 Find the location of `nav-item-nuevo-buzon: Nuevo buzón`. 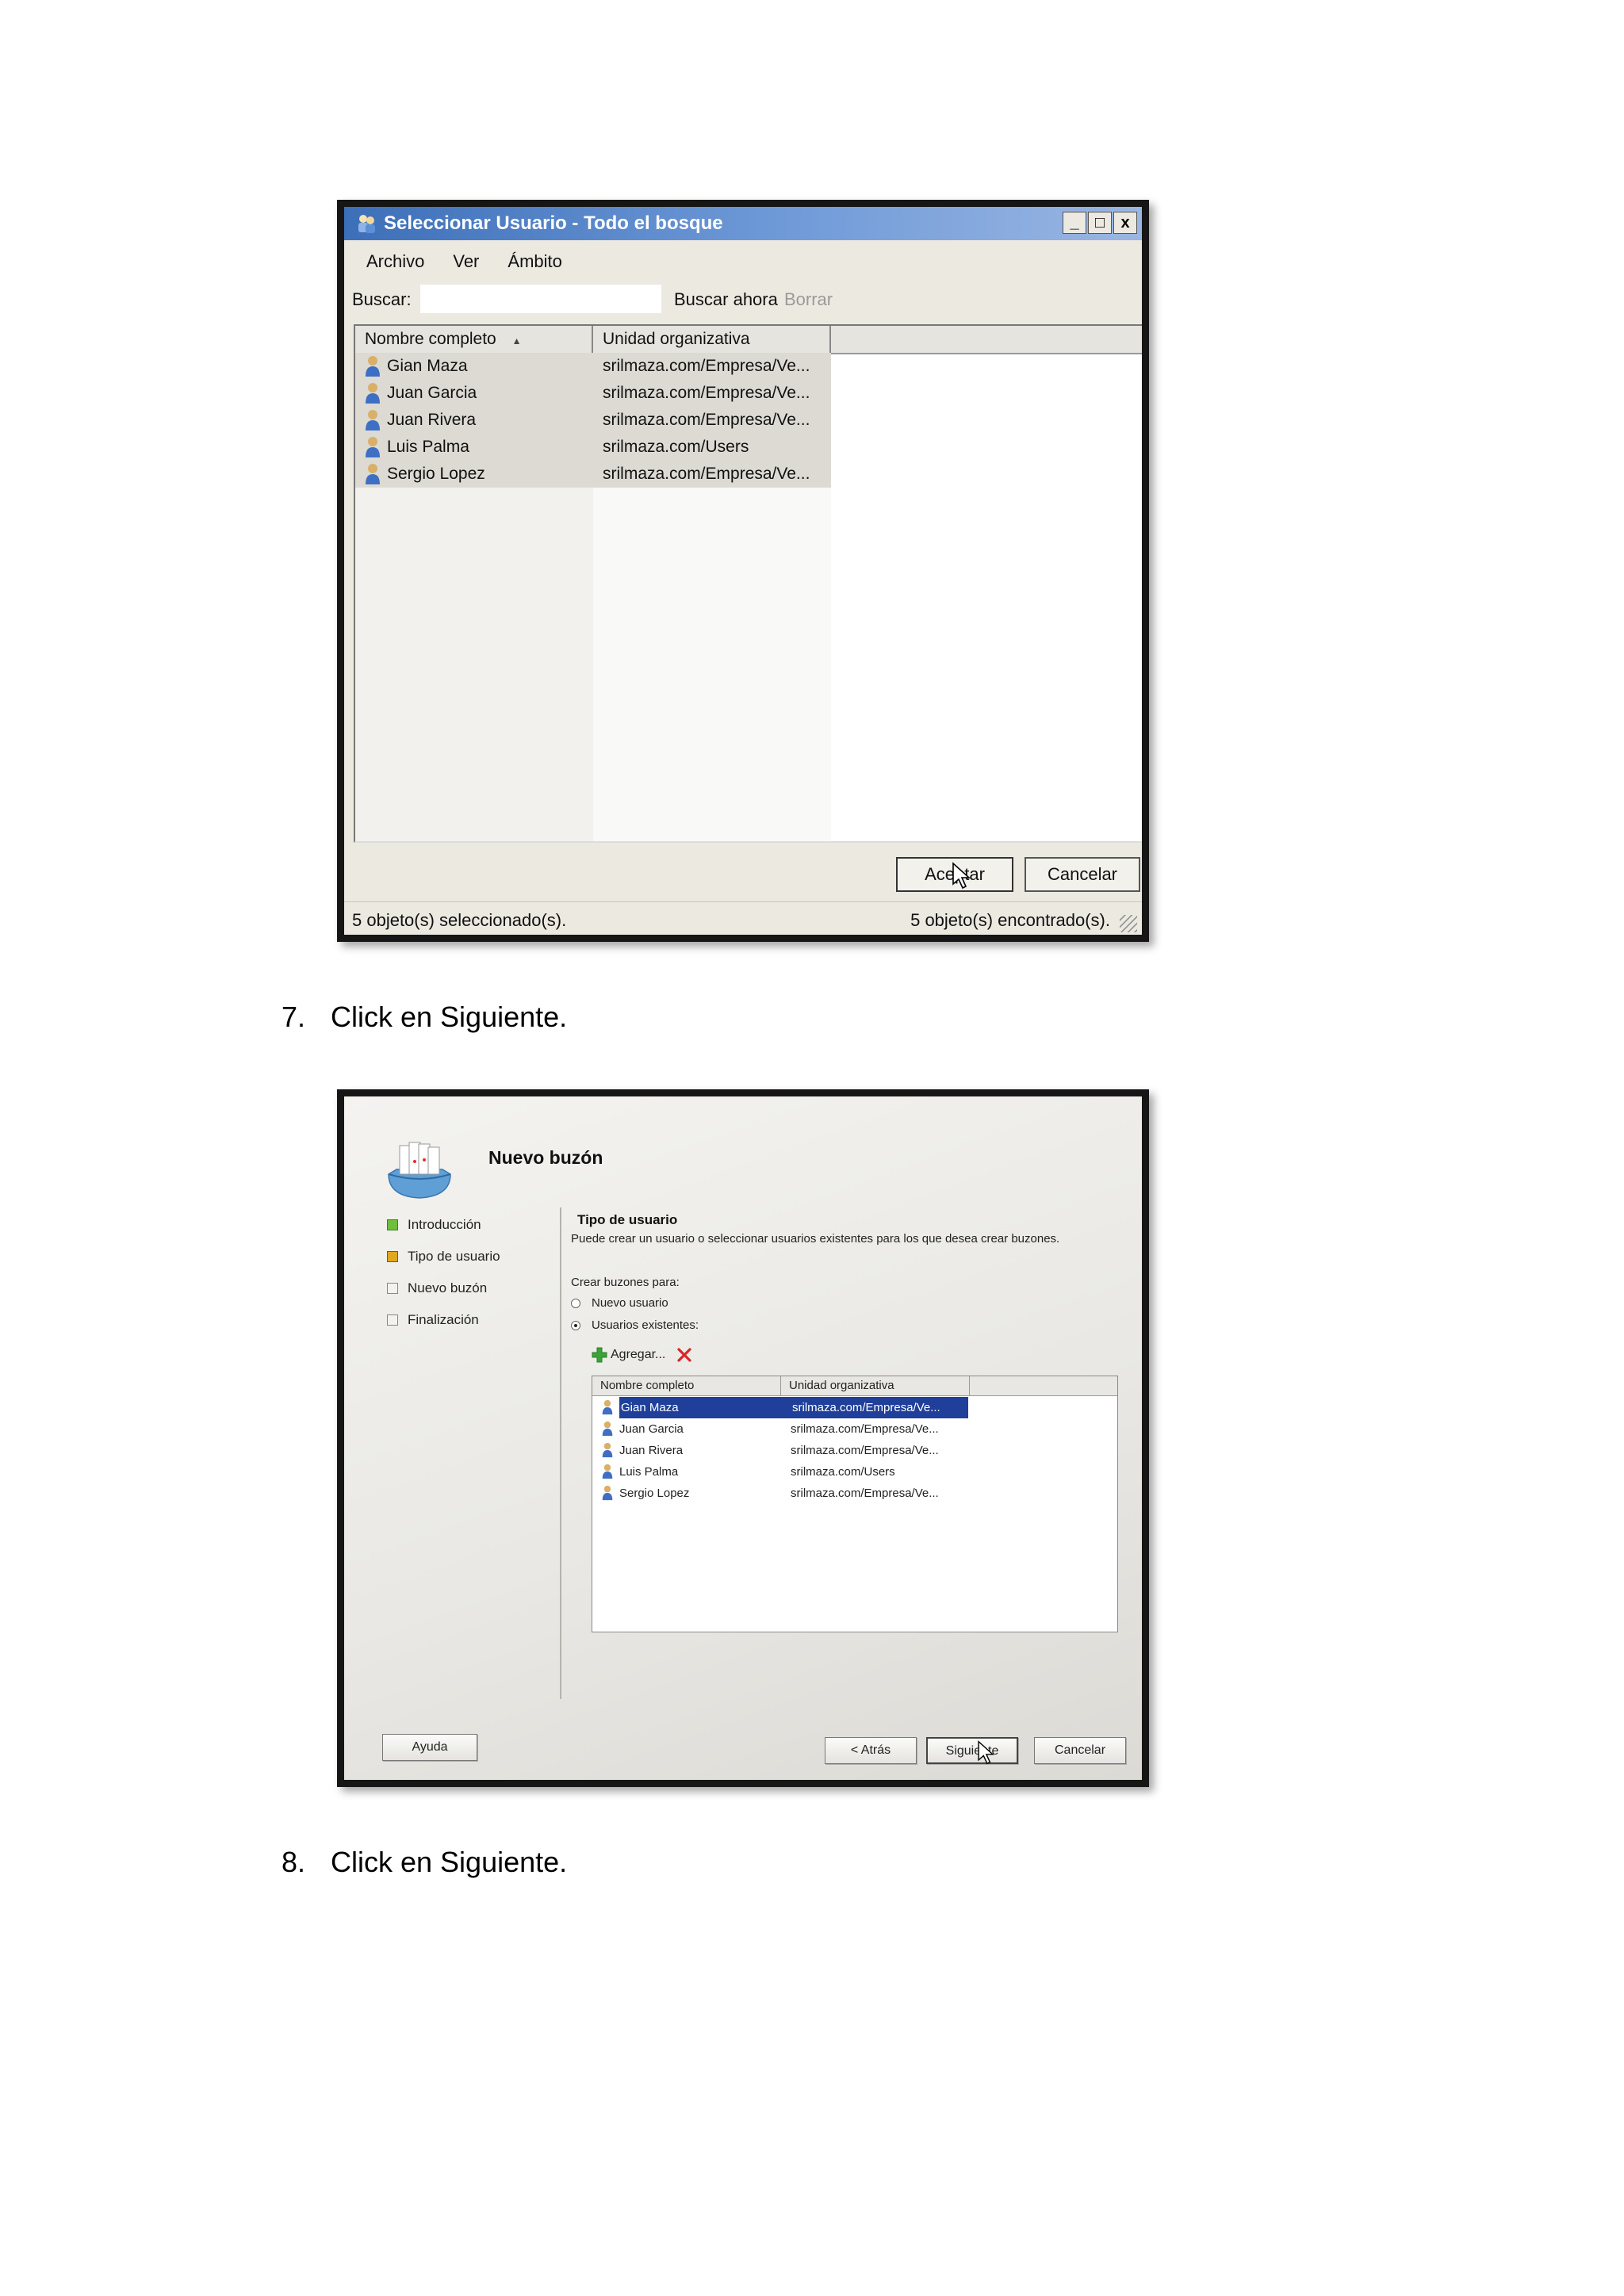

nav-item-nuevo-buzon: Nuevo buzón is located at coordinates (443, 1295).